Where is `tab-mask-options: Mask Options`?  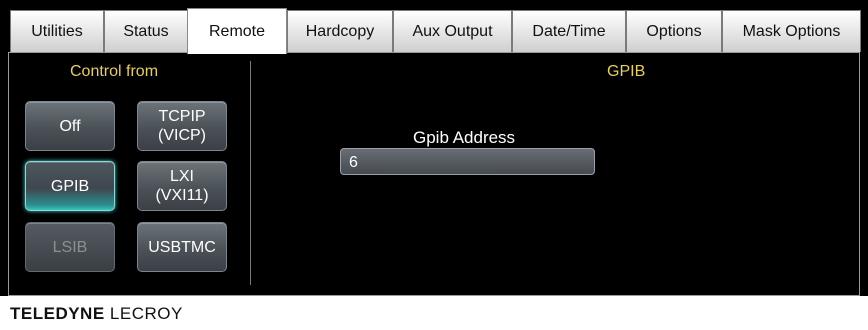 tab-mask-options: Mask Options is located at coordinates (791, 31).